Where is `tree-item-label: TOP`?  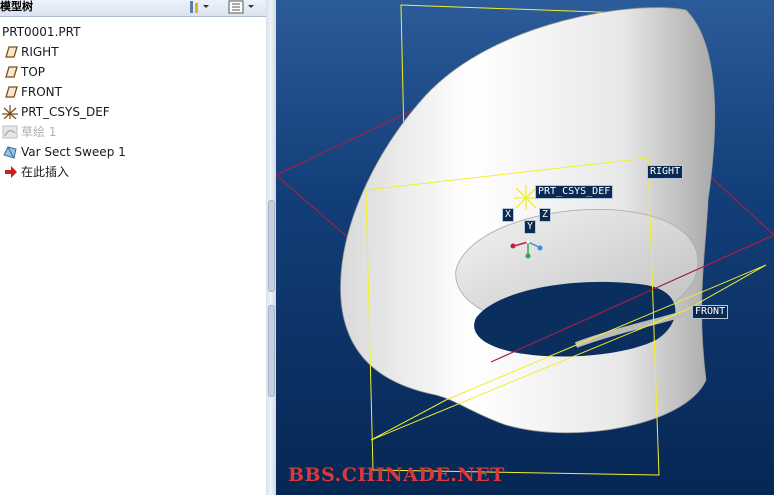
tree-item-label: TOP is located at coordinates (33, 72).